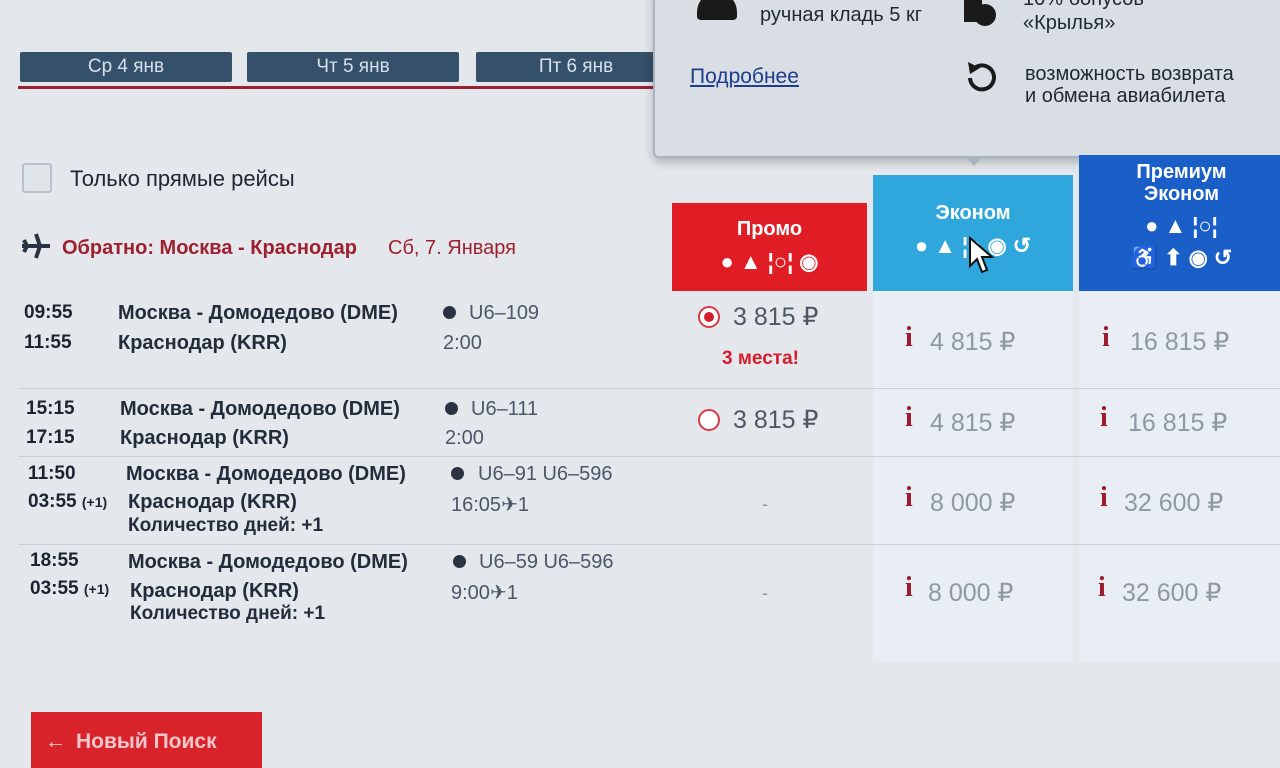 This screenshot has height=768, width=1280. I want to click on flight3-econ-info-icon: i, so click(909, 498).